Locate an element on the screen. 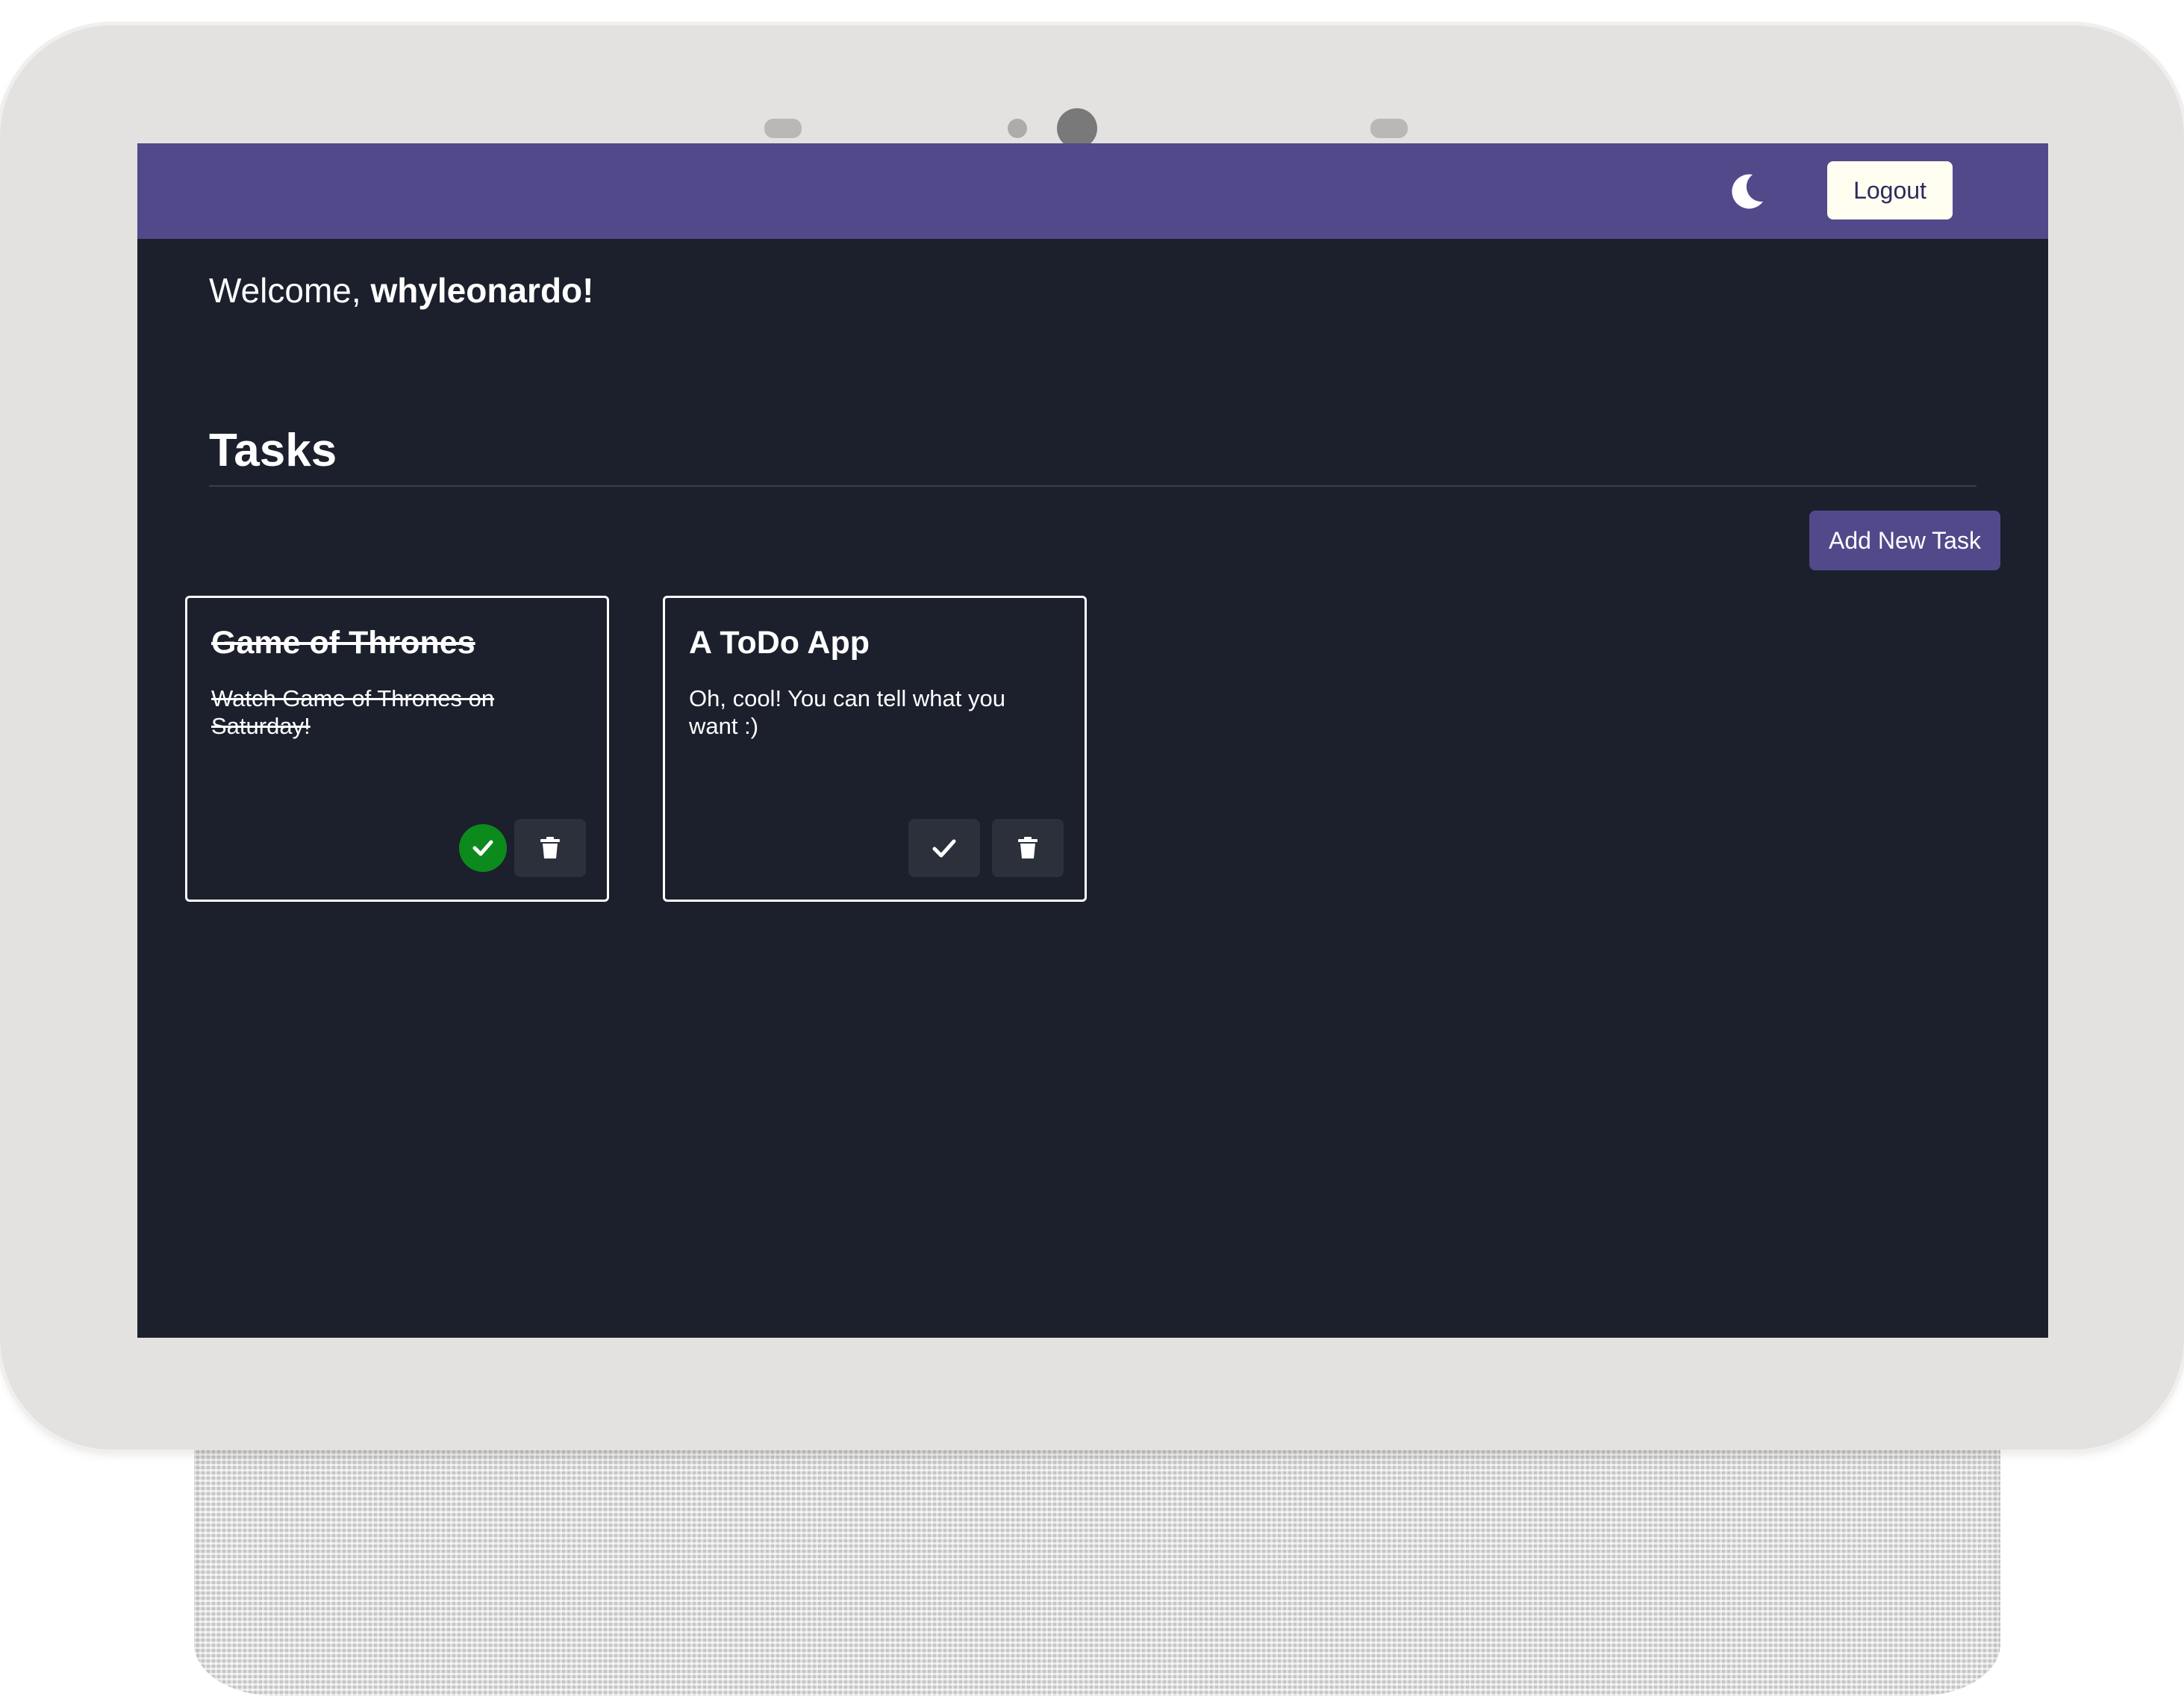 The height and width of the screenshot is (1708, 2184). task-description: Watch Game of Thrones on Saturday! is located at coordinates (353, 712).